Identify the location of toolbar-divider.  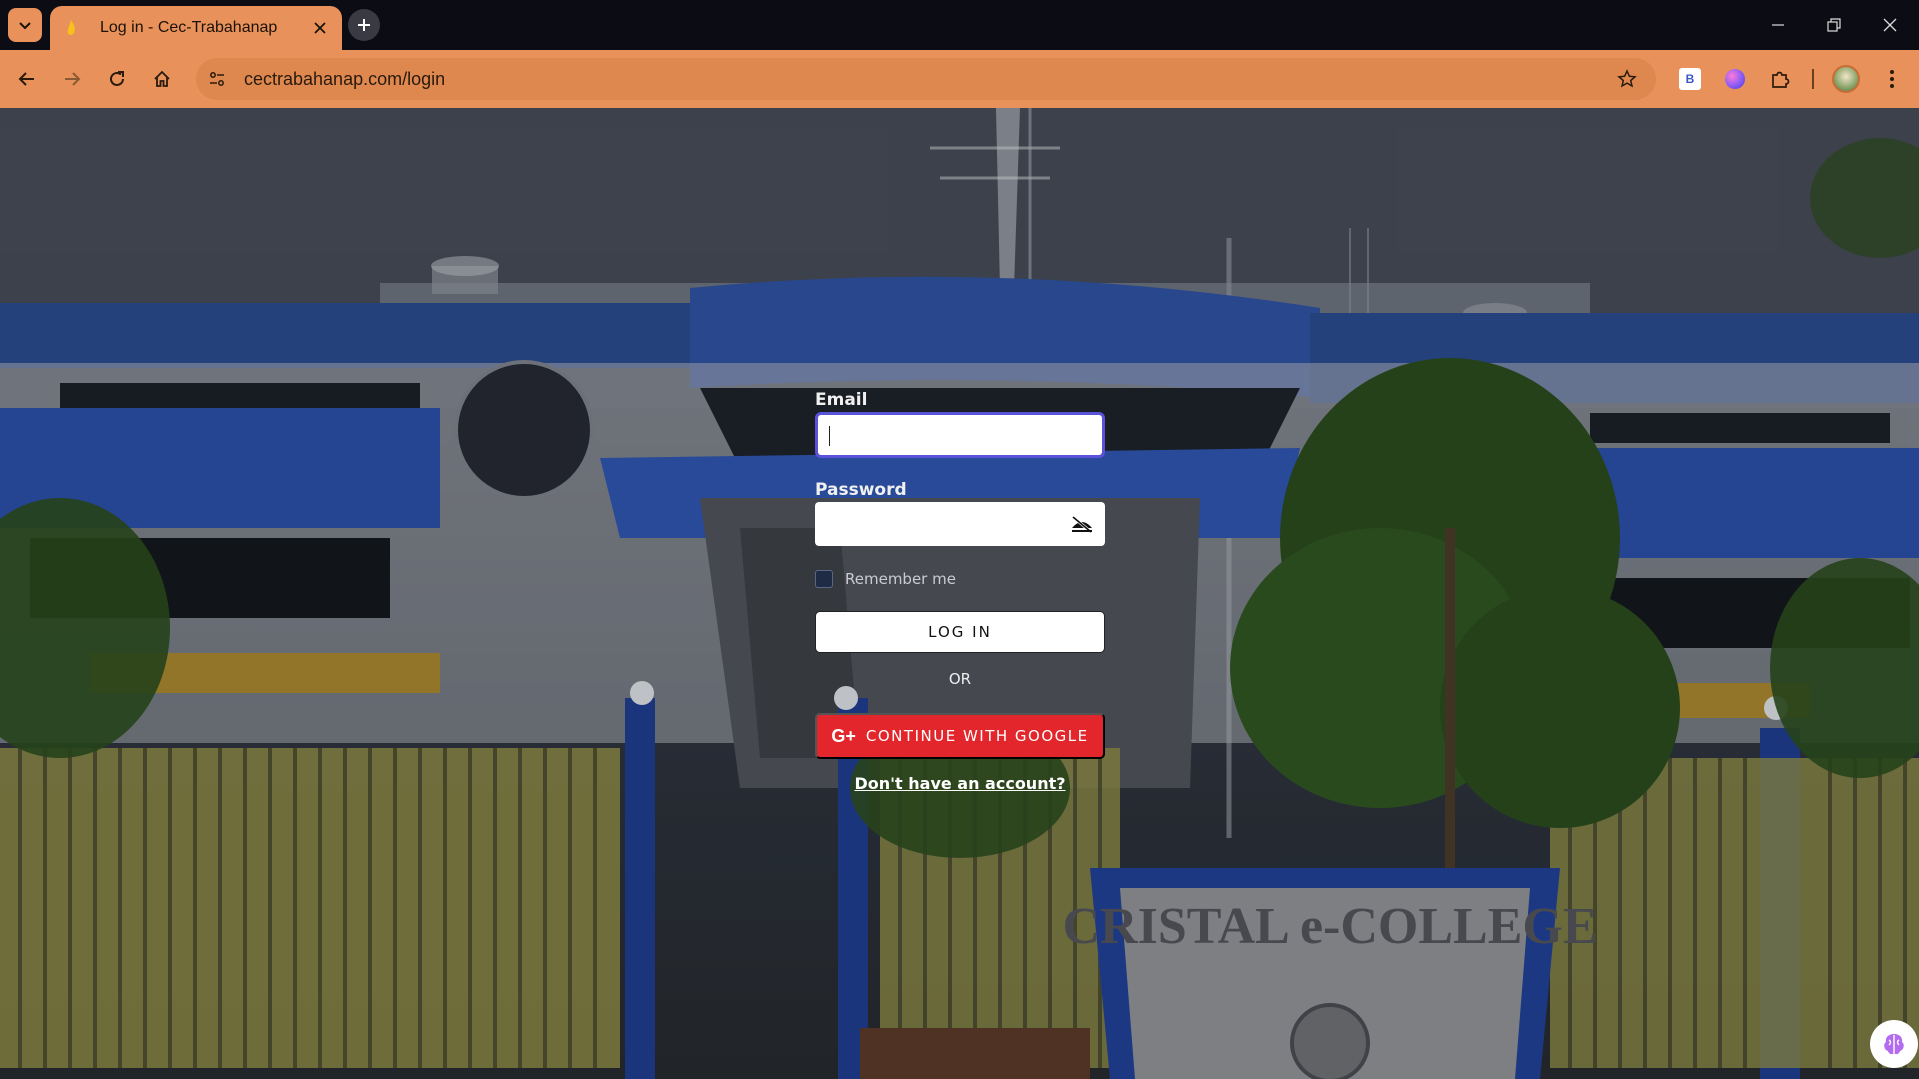
(1813, 79).